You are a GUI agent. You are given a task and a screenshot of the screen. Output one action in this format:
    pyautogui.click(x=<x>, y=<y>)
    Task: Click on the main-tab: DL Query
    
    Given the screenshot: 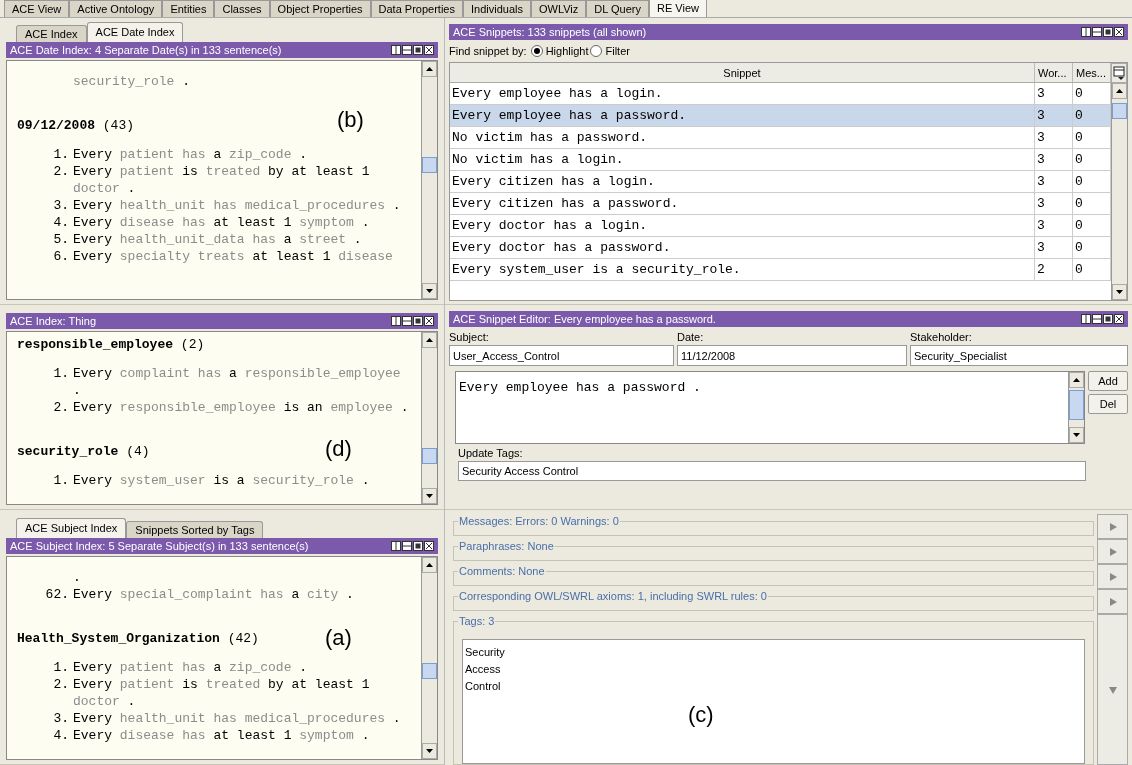 What is the action you would take?
    pyautogui.click(x=617, y=8)
    